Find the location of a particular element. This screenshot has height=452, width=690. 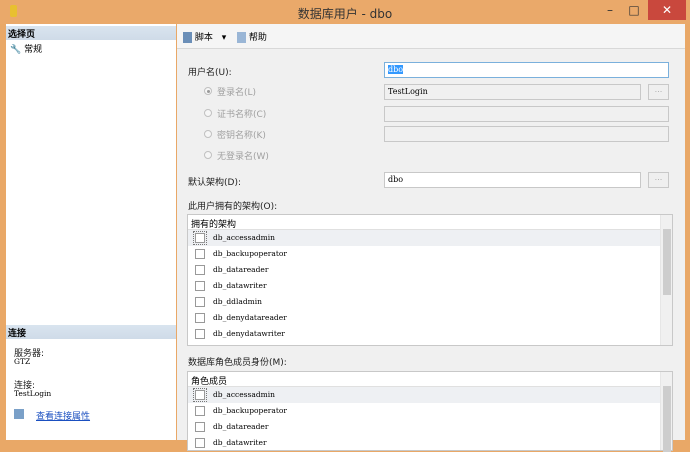

help-button: 帮助 is located at coordinates (252, 36).